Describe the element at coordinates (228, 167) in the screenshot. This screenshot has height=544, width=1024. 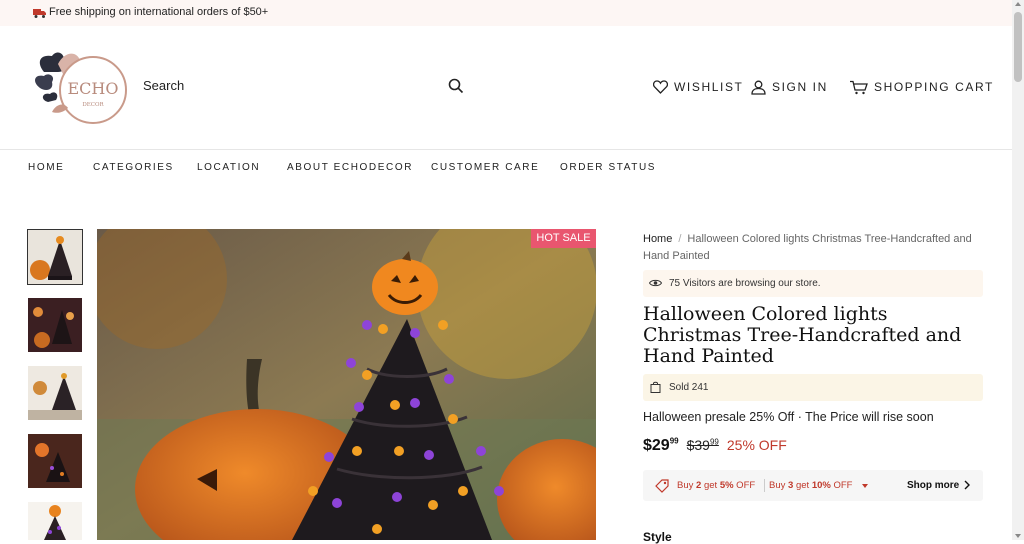
I see `nav-location: LOCATION` at that location.